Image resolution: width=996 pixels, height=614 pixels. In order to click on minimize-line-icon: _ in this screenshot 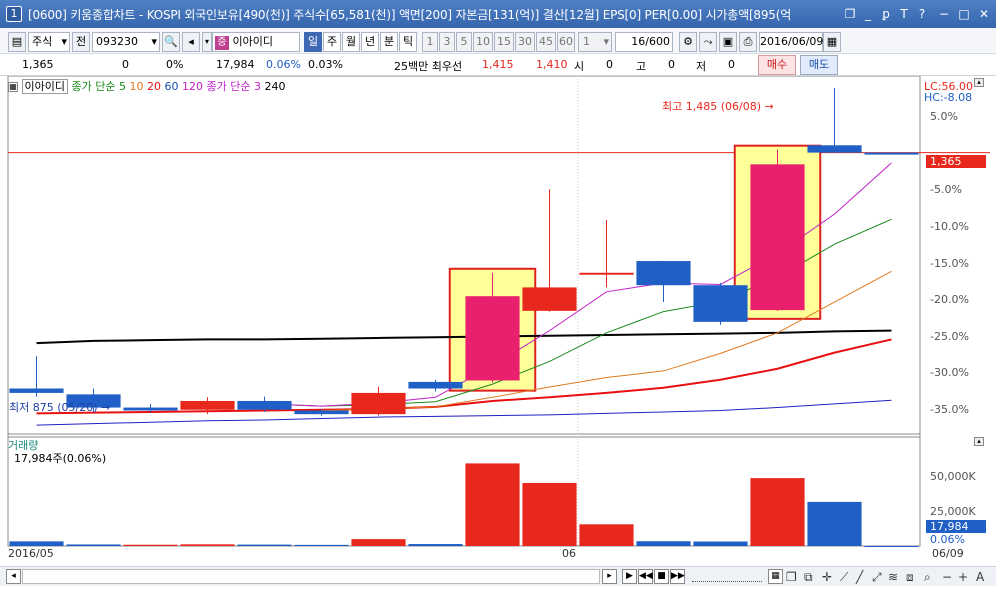, I will do `click(868, 14)`.